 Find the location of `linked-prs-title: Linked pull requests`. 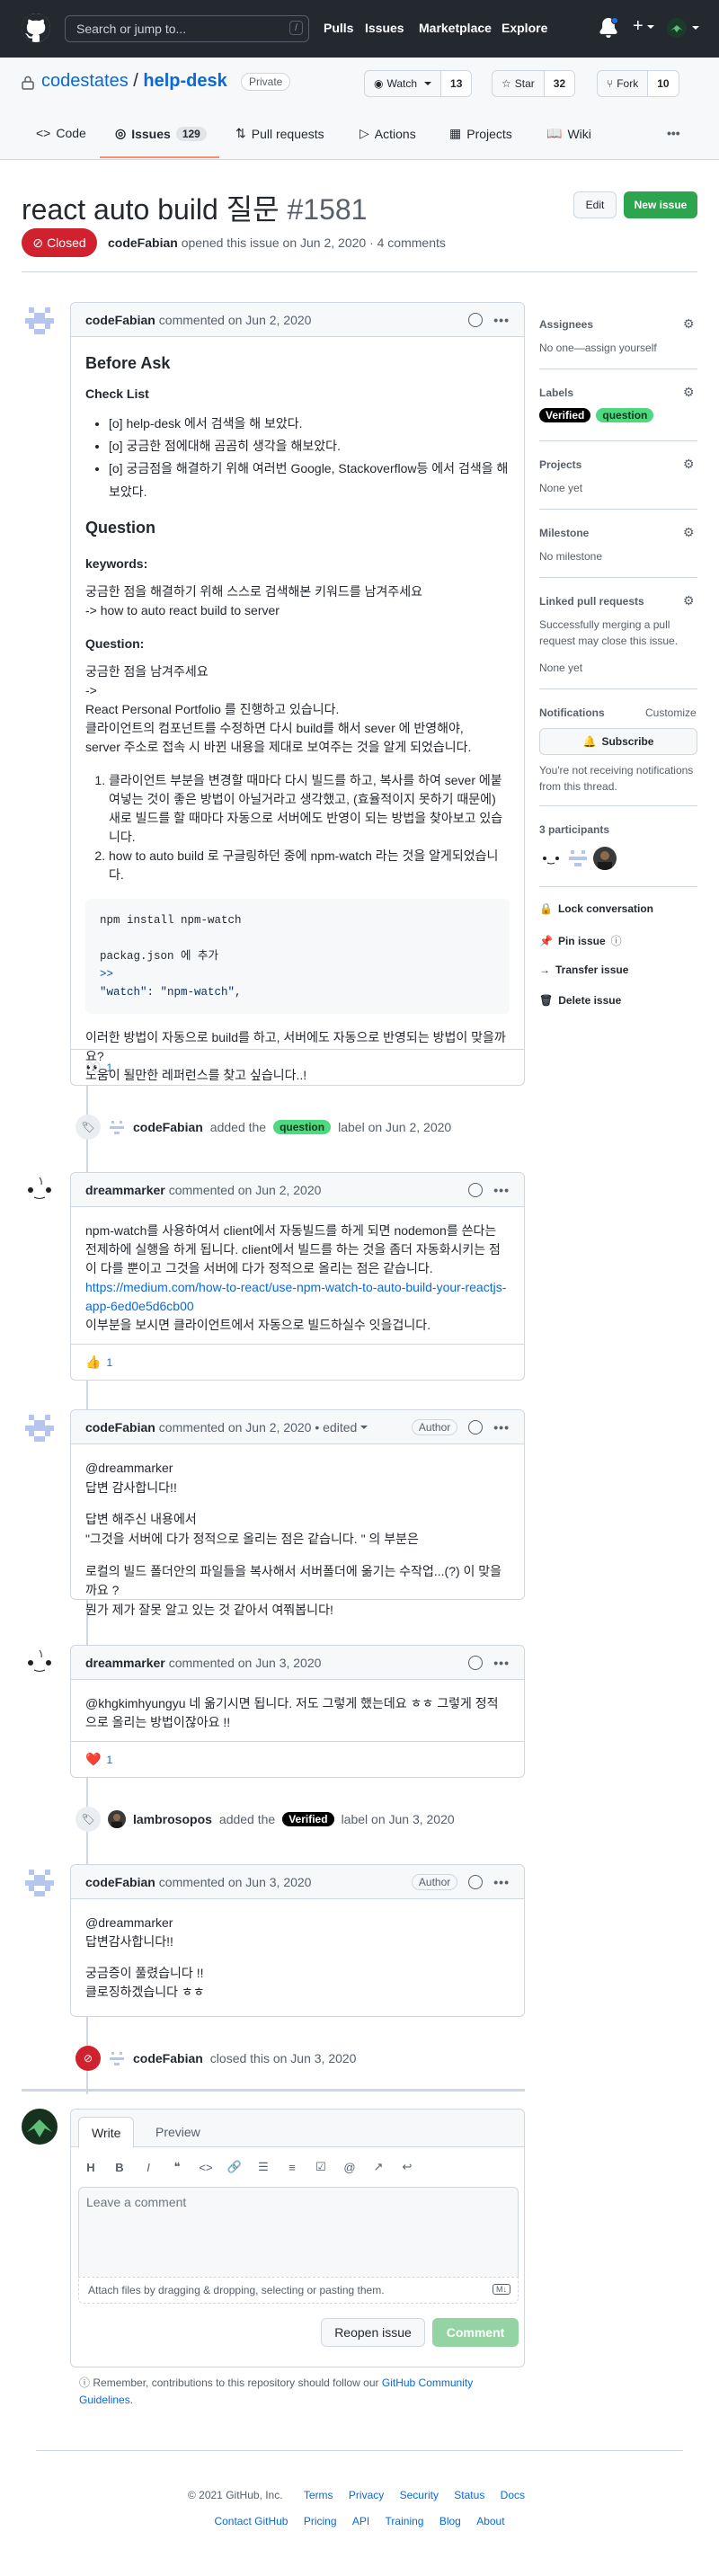

linked-prs-title: Linked pull requests is located at coordinates (591, 601).